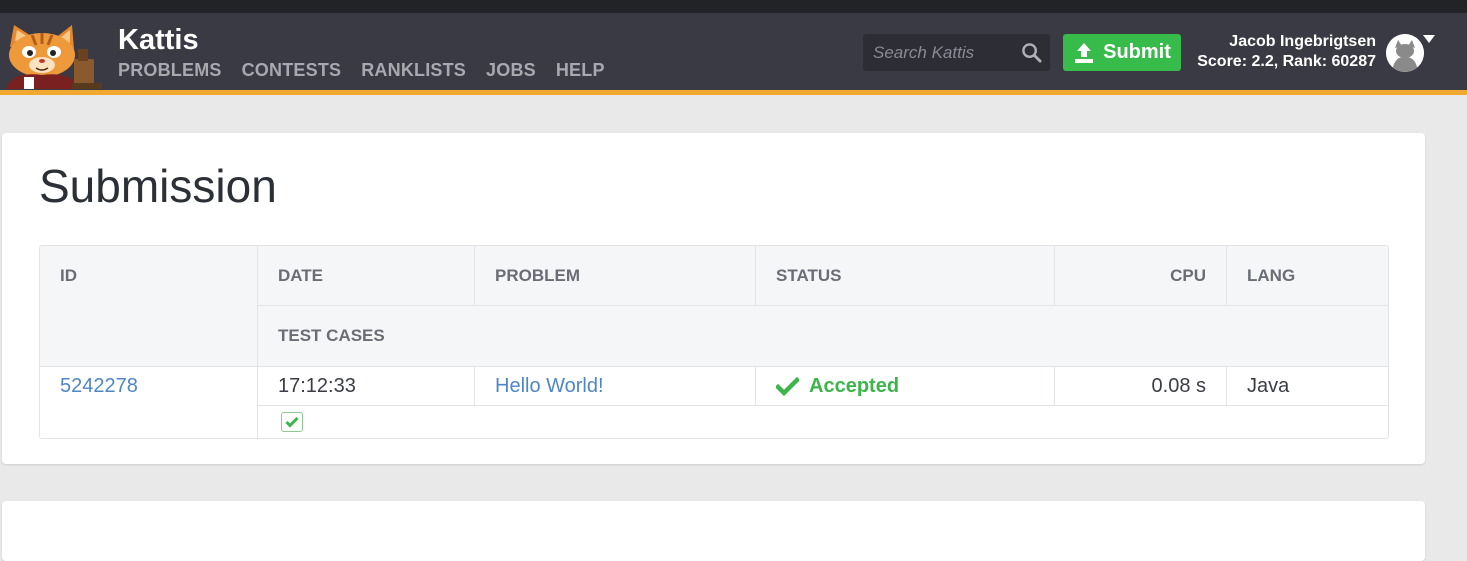 This screenshot has width=1467, height=561. What do you see at coordinates (170, 70) in the screenshot?
I see `nav-problems: PROBLEMS` at bounding box center [170, 70].